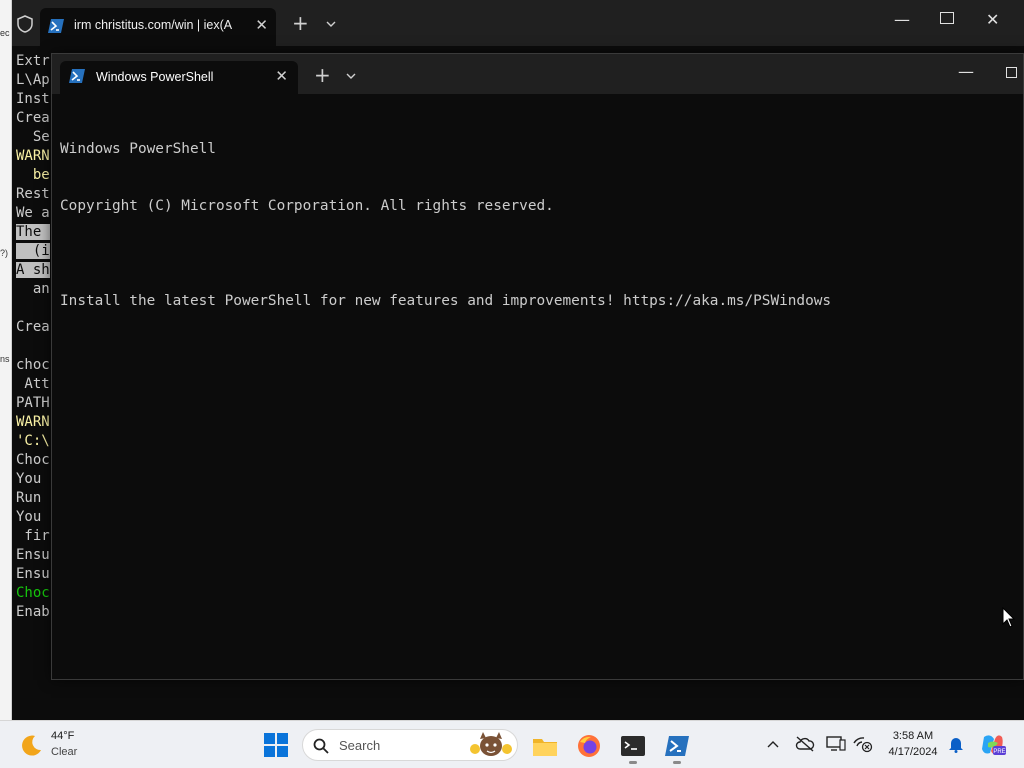  I want to click on windows-start-icon, so click(276, 745).